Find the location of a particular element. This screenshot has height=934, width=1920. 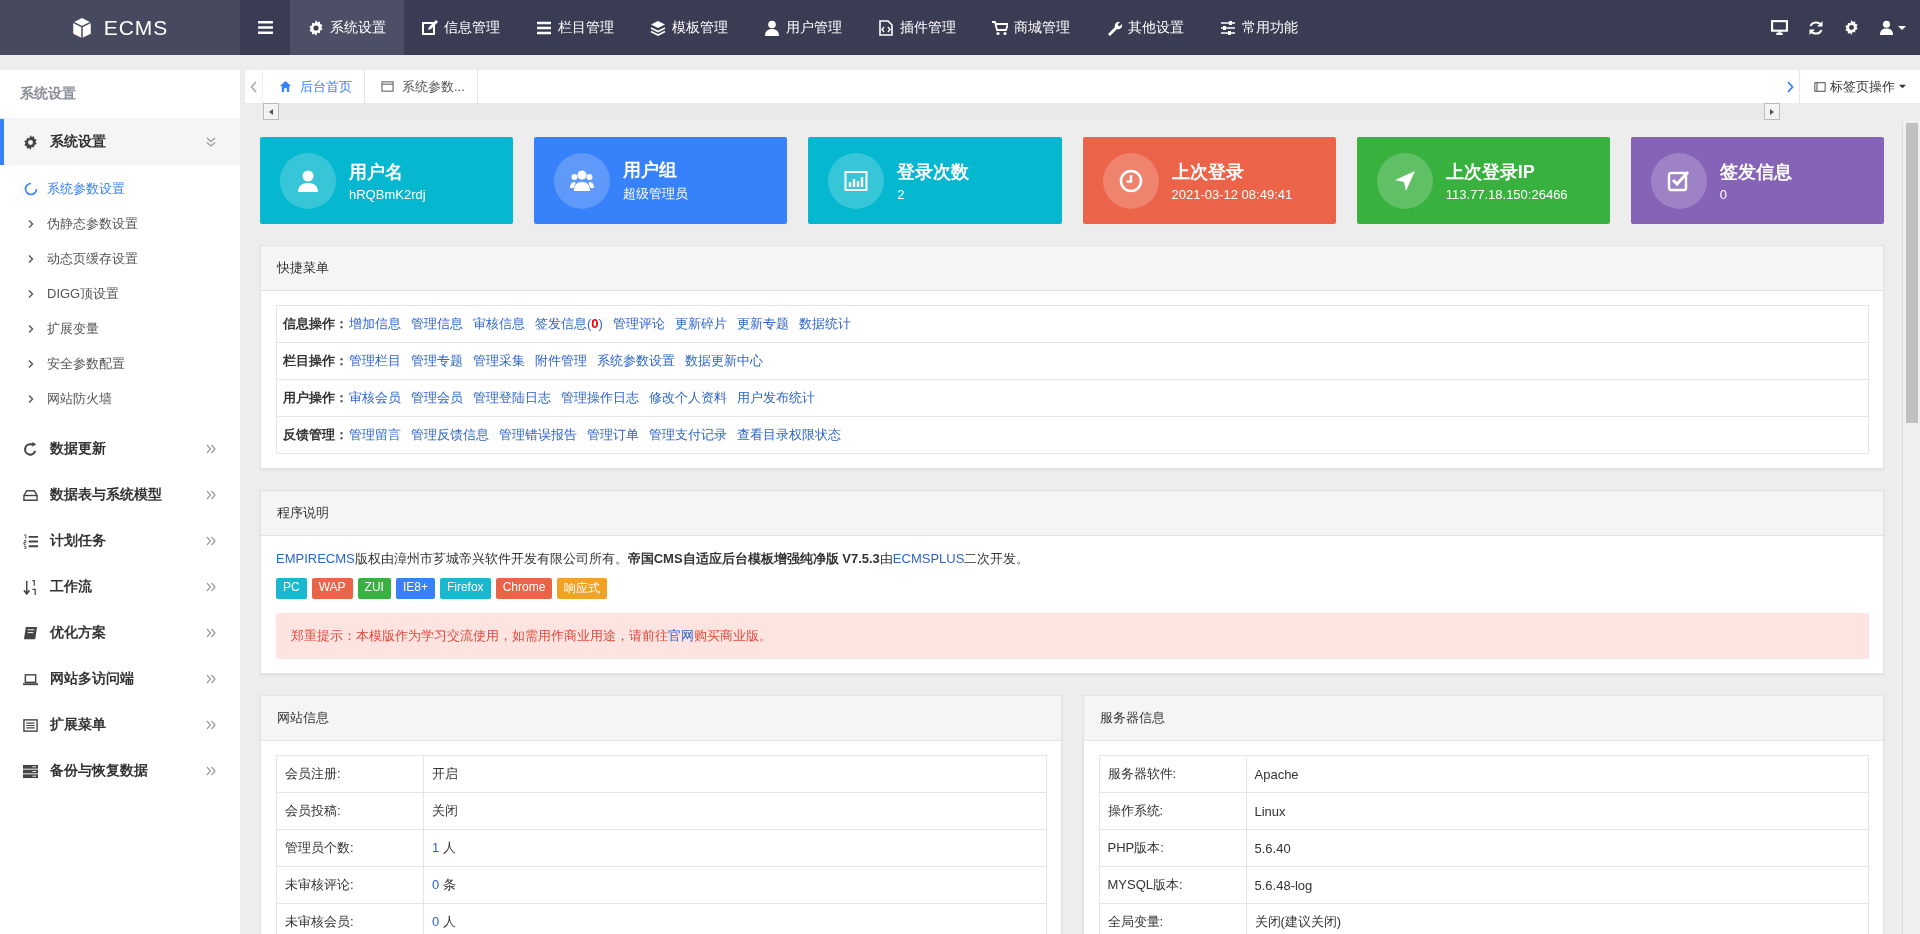

sidebar-group: 数据更新 is located at coordinates (120, 449).